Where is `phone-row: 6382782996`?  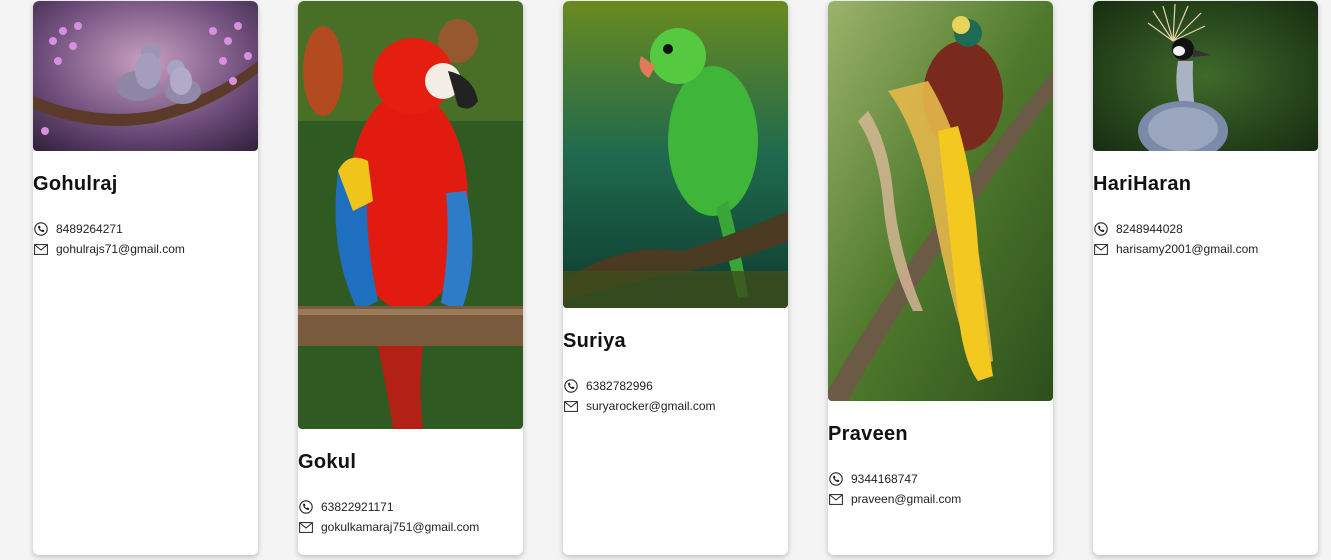
phone-row: 6382782996 is located at coordinates (675, 386).